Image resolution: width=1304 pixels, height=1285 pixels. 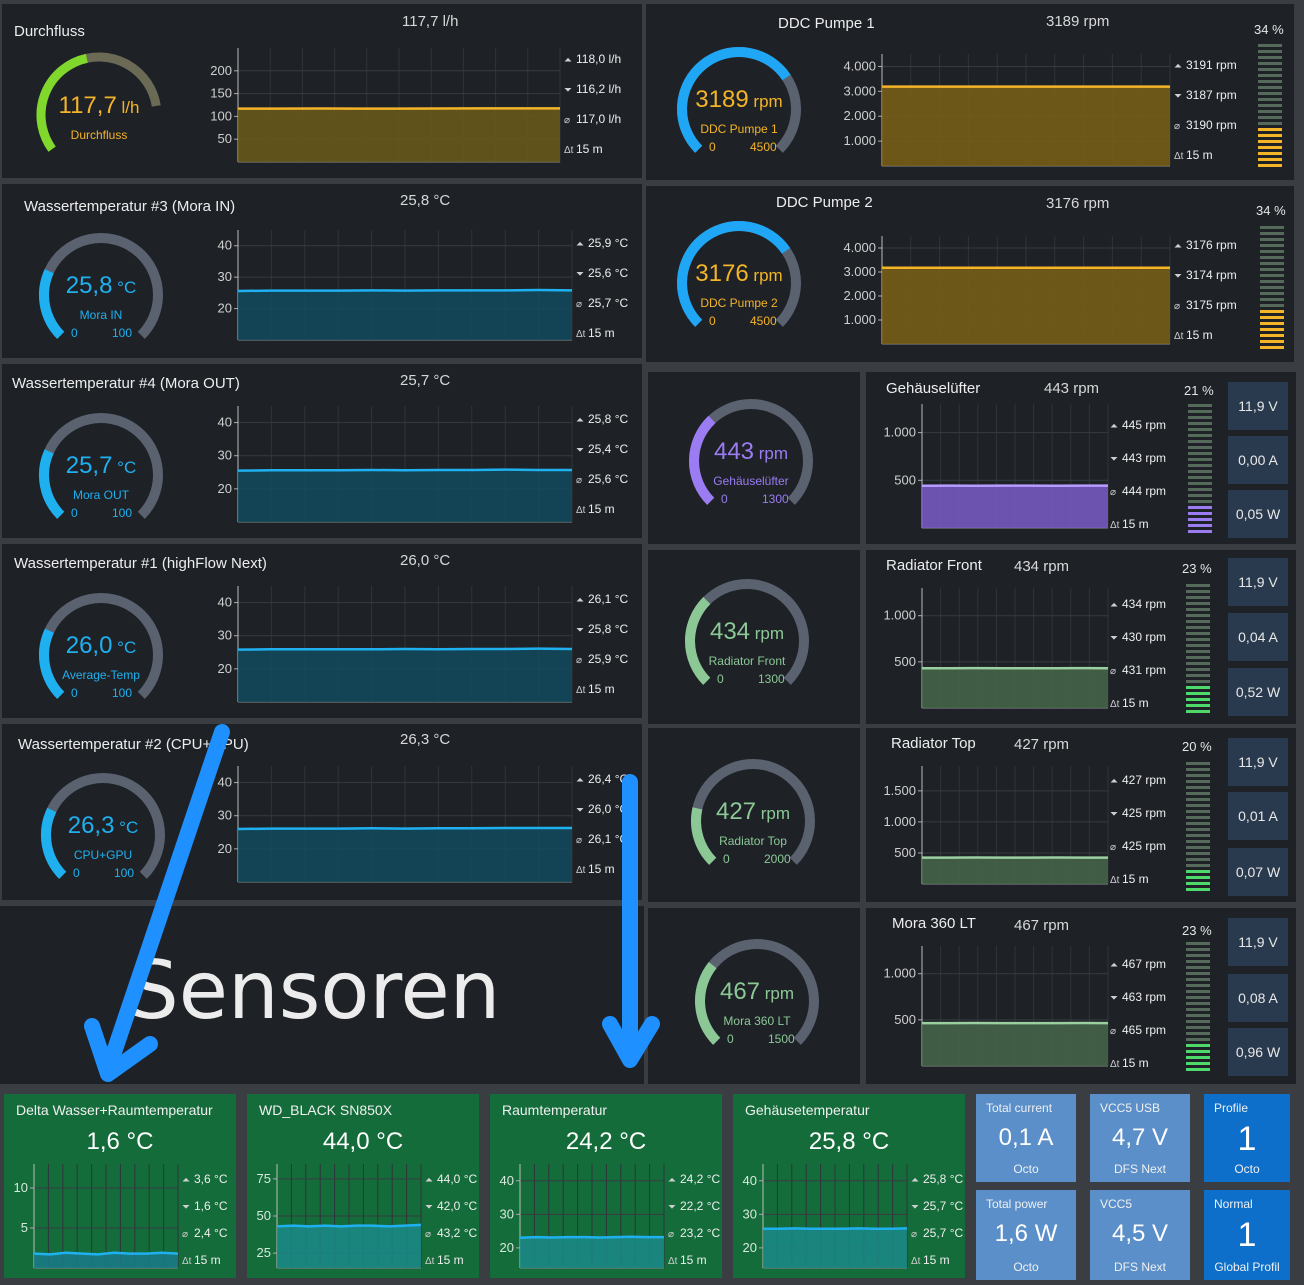 What do you see at coordinates (165, 901) in the screenshot?
I see `arrow-left-shaft` at bounding box center [165, 901].